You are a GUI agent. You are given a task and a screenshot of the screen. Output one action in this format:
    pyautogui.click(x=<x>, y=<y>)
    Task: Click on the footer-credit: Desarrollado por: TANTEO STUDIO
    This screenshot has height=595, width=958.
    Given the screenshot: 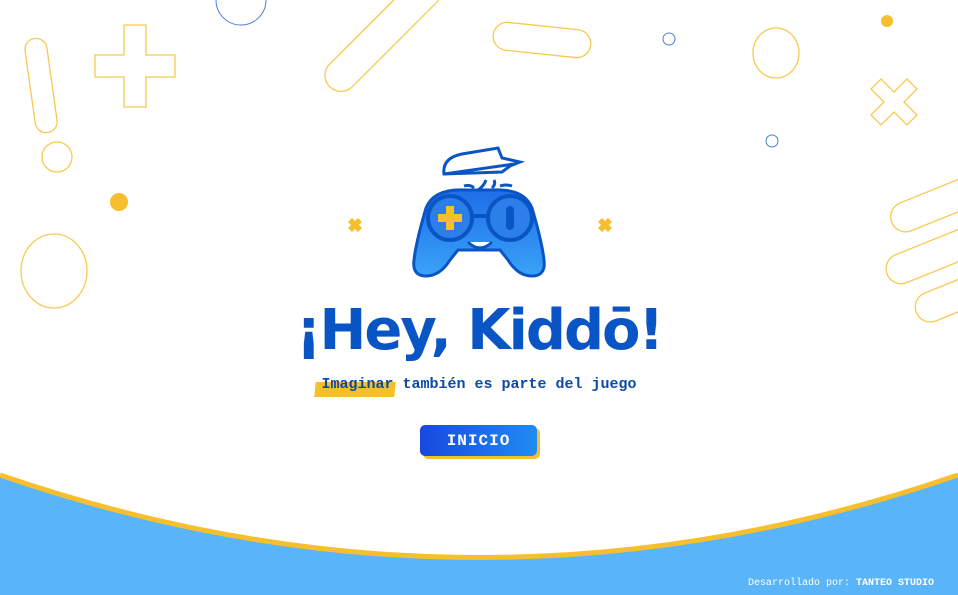 What is the action you would take?
    pyautogui.click(x=841, y=583)
    